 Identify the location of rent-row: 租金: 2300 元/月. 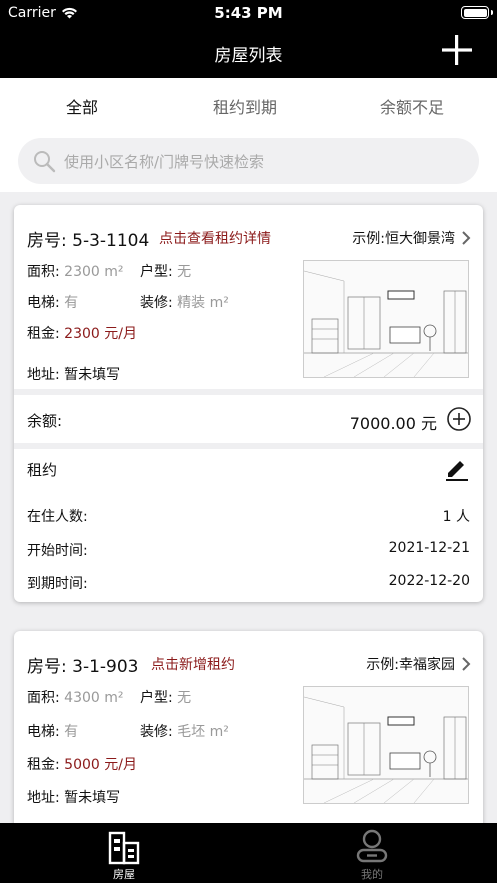
(82, 333).